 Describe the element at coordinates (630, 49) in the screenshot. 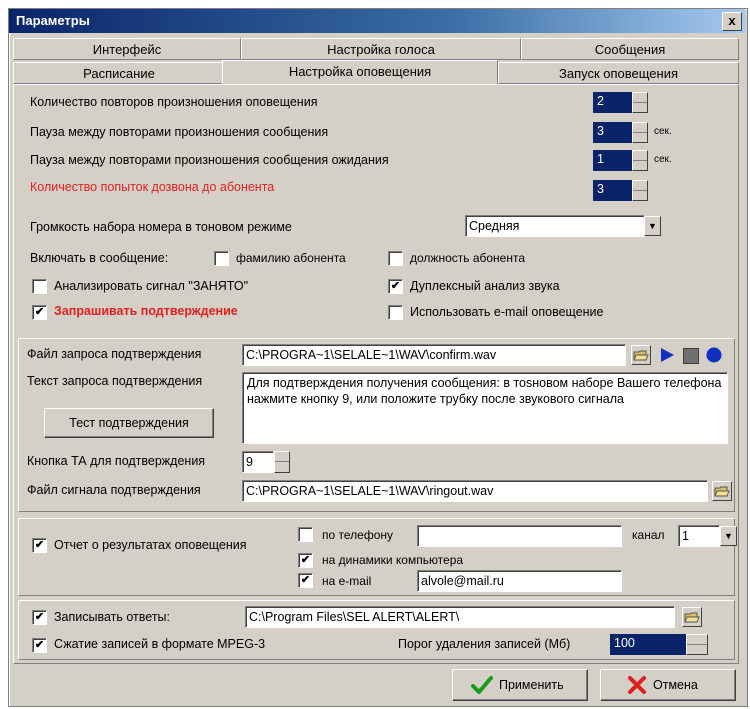

I see `tab-messages: Сообщения` at that location.